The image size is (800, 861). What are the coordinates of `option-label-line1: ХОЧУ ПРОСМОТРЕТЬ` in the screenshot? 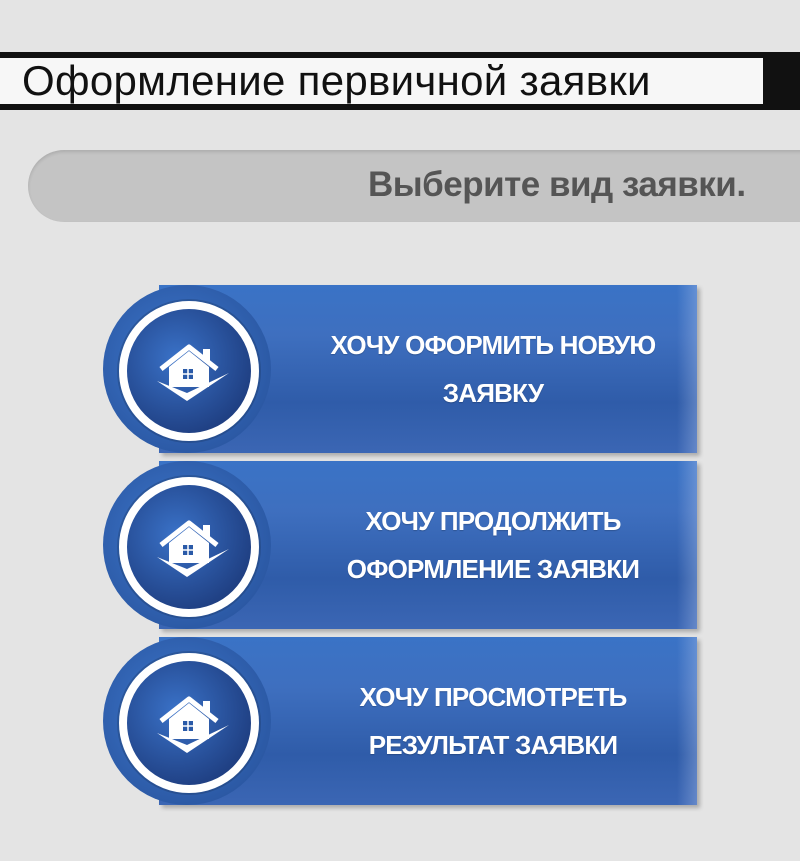 It's located at (493, 697).